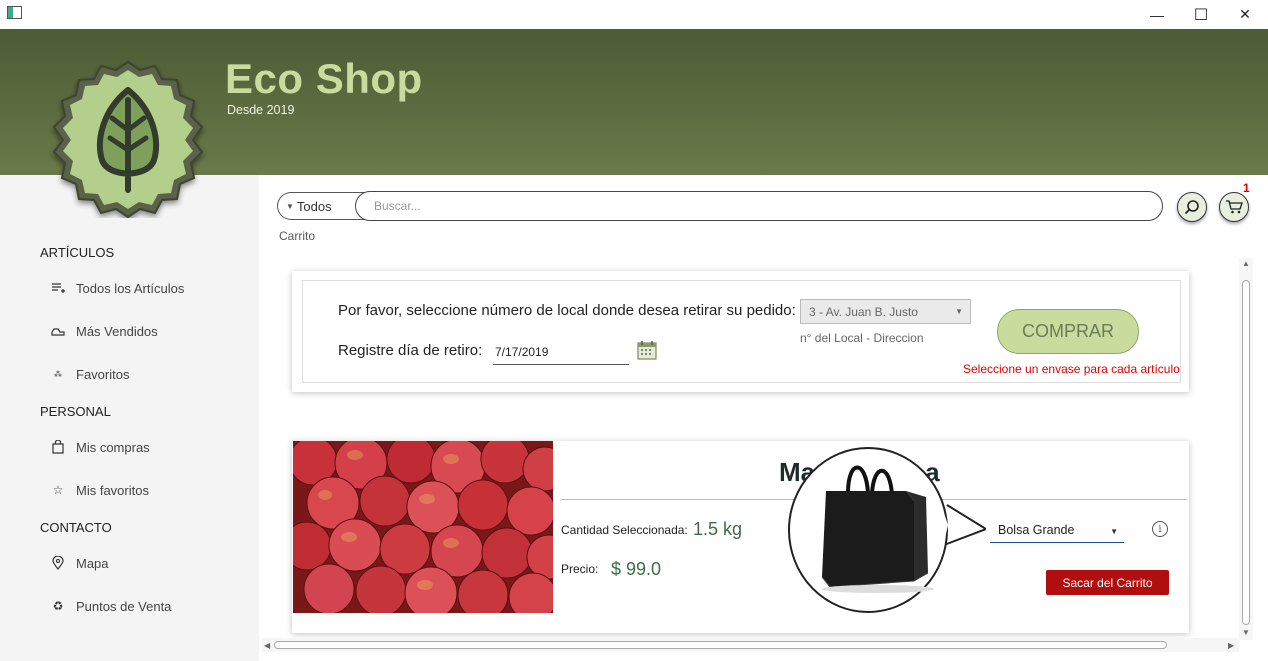  What do you see at coordinates (636, 569) in the screenshot?
I see `price-value: $ 99.0` at bounding box center [636, 569].